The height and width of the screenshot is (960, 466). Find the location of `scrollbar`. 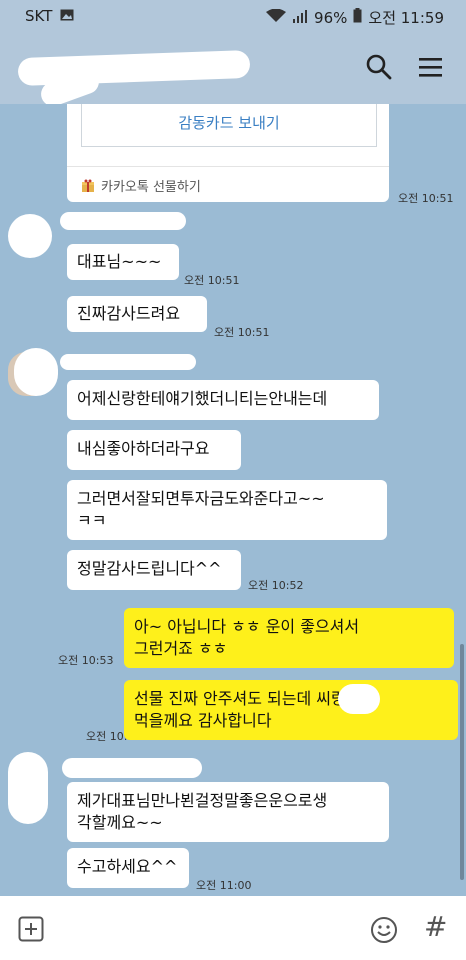

scrollbar is located at coordinates (462, 762).